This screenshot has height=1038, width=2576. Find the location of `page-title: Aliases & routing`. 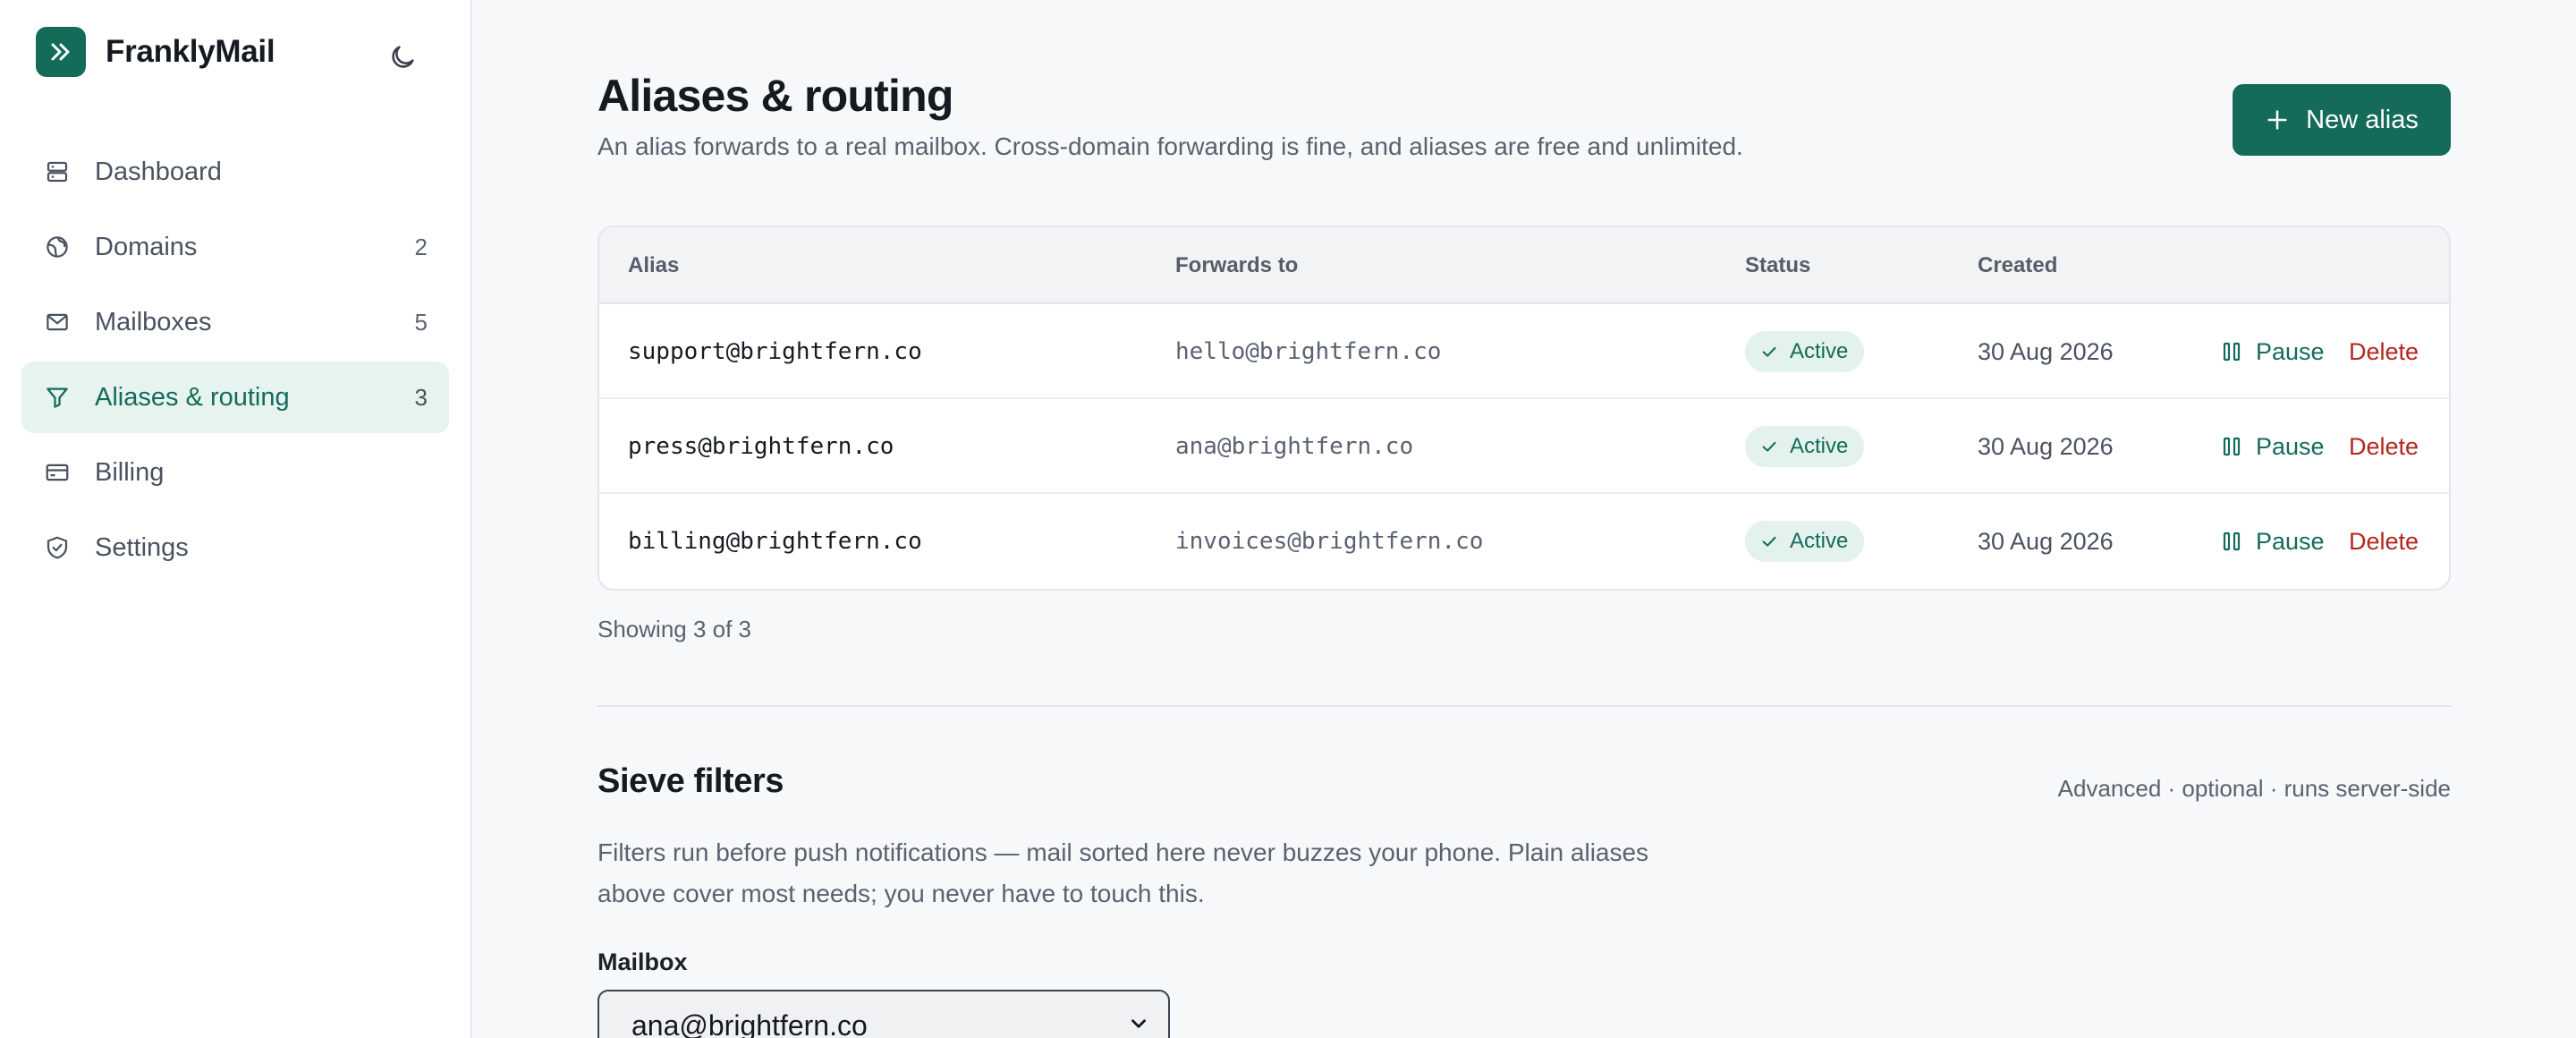

page-title: Aliases & routing is located at coordinates (775, 96).